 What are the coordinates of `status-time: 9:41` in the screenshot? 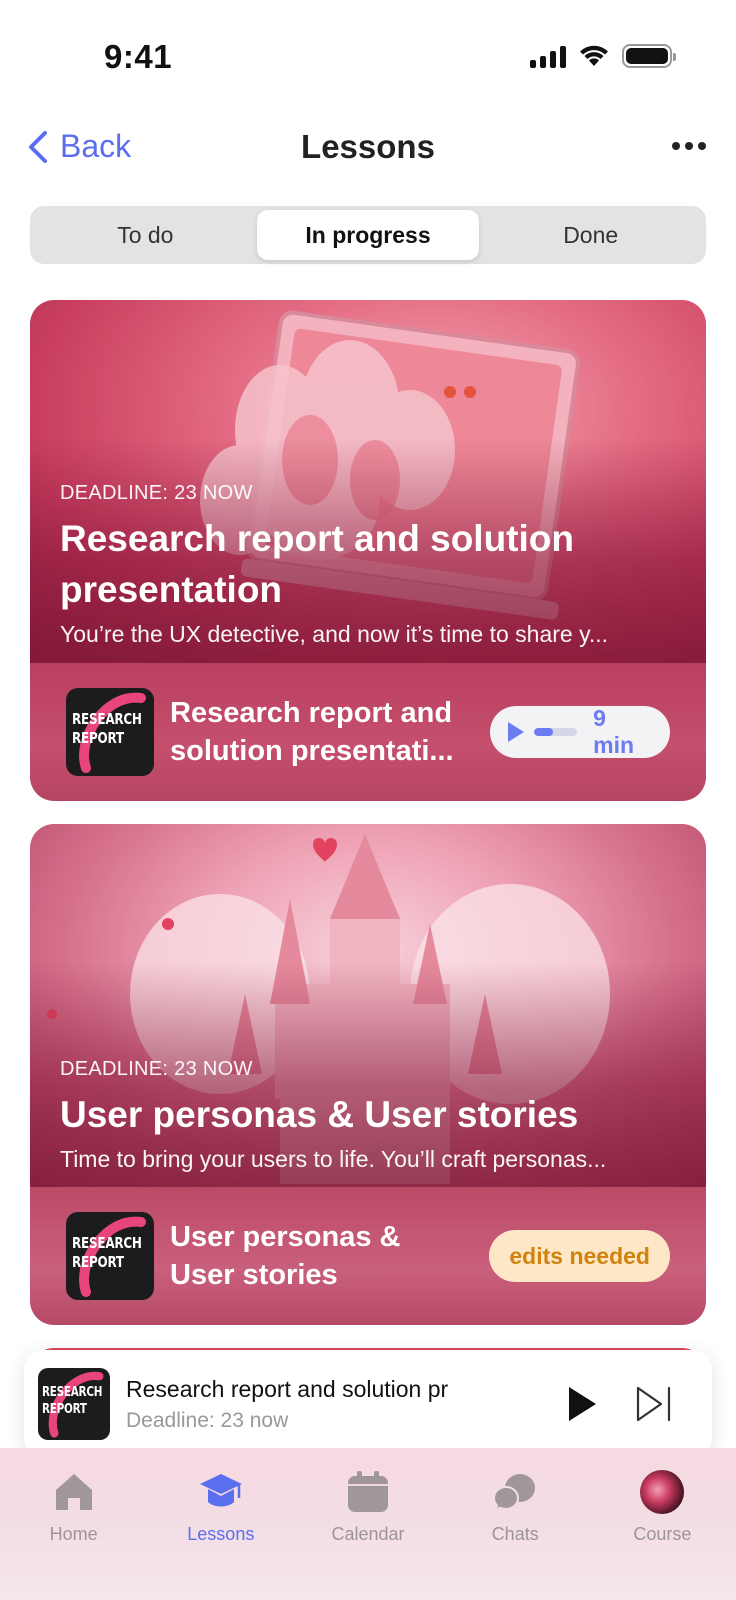 It's located at (138, 56).